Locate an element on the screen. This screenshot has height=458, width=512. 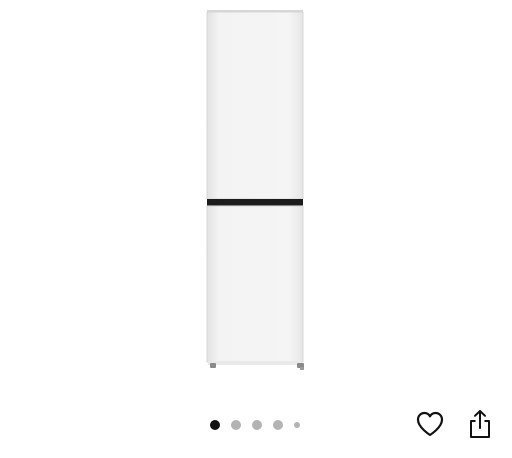
fridge-lower-door is located at coordinates (255, 284).